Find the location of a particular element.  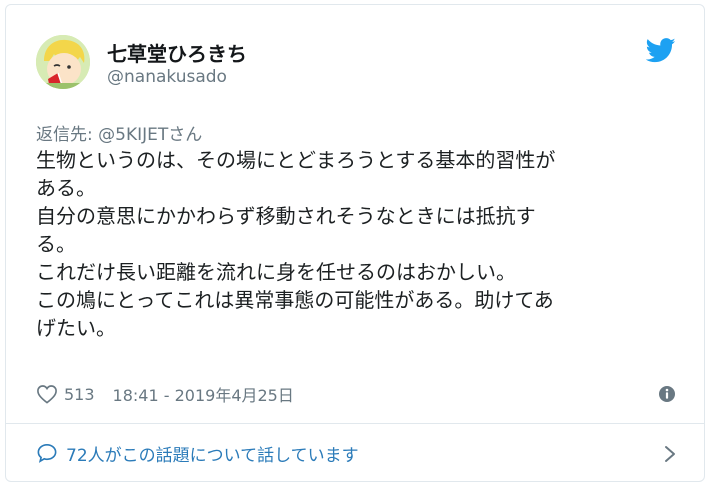

heart-icon is located at coordinates (47, 394).